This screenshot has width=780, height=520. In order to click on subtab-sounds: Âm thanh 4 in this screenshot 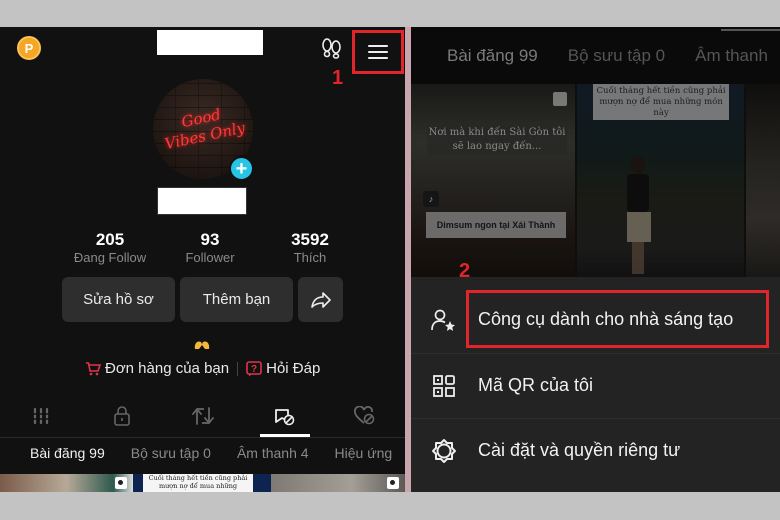, I will do `click(273, 453)`.